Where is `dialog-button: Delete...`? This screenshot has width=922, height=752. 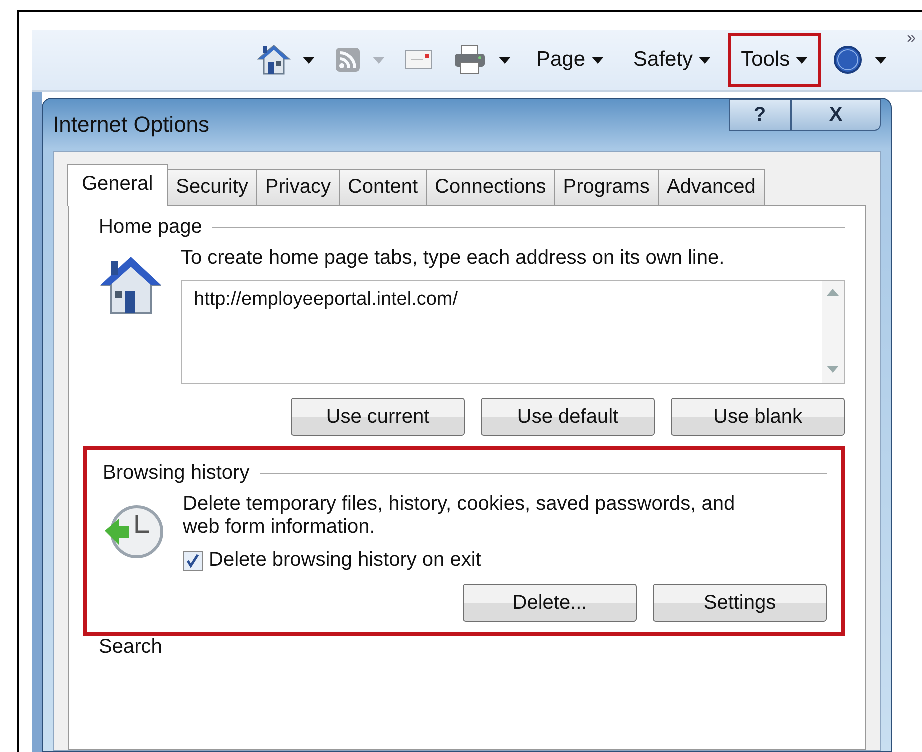 dialog-button: Delete... is located at coordinates (550, 603).